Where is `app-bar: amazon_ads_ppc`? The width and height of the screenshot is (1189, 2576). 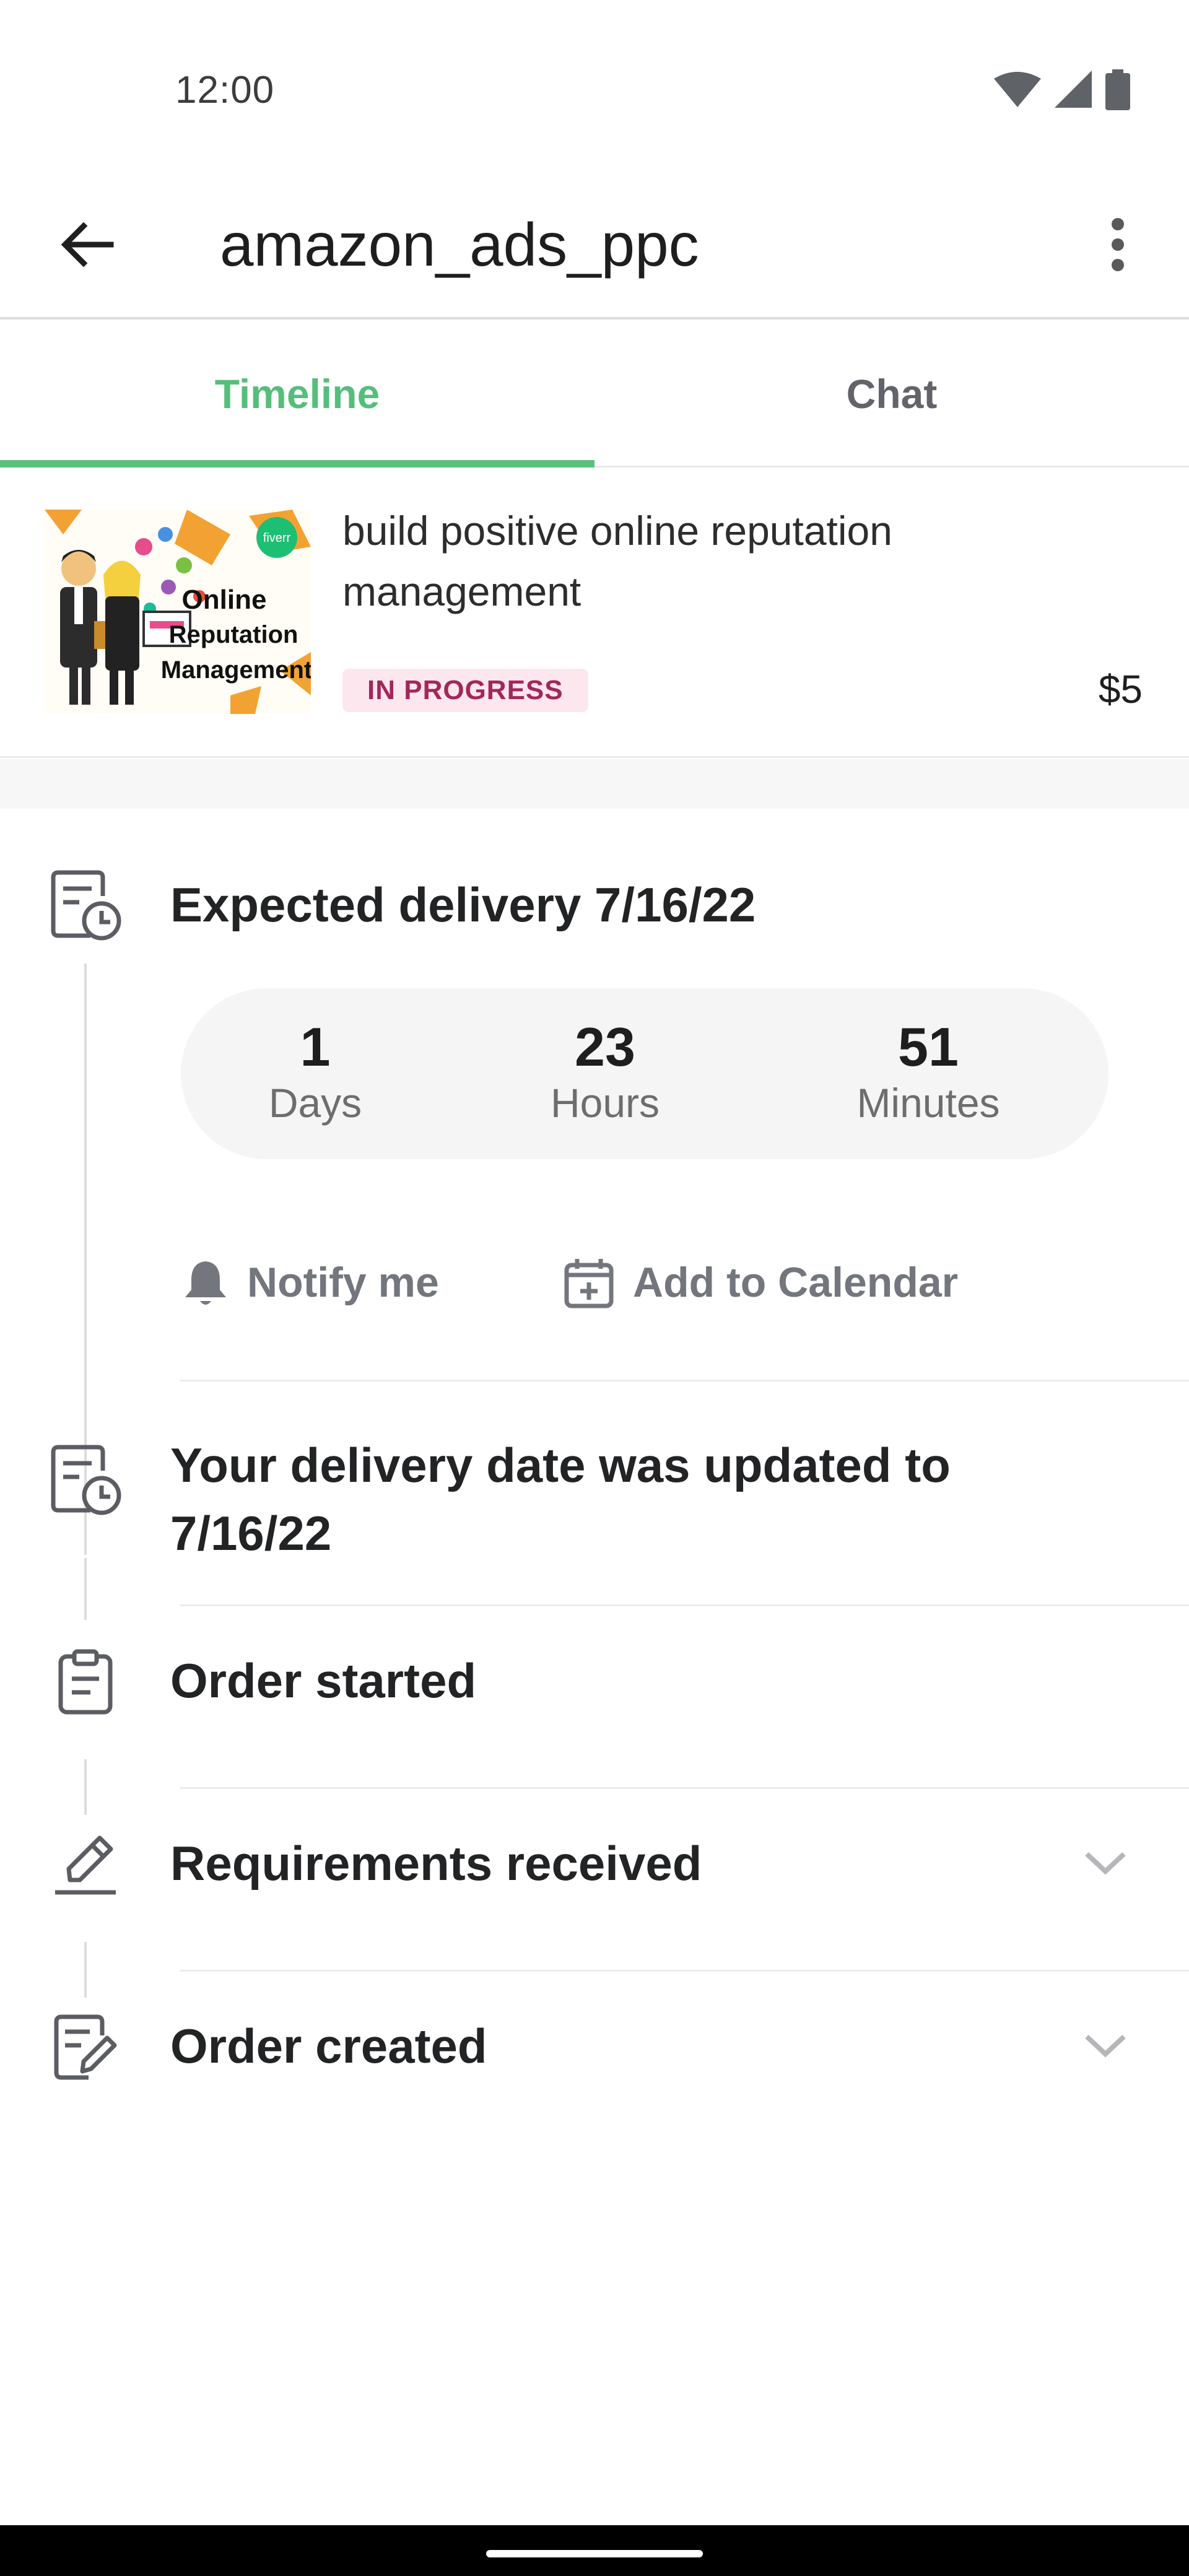 app-bar: amazon_ads_ppc is located at coordinates (594, 253).